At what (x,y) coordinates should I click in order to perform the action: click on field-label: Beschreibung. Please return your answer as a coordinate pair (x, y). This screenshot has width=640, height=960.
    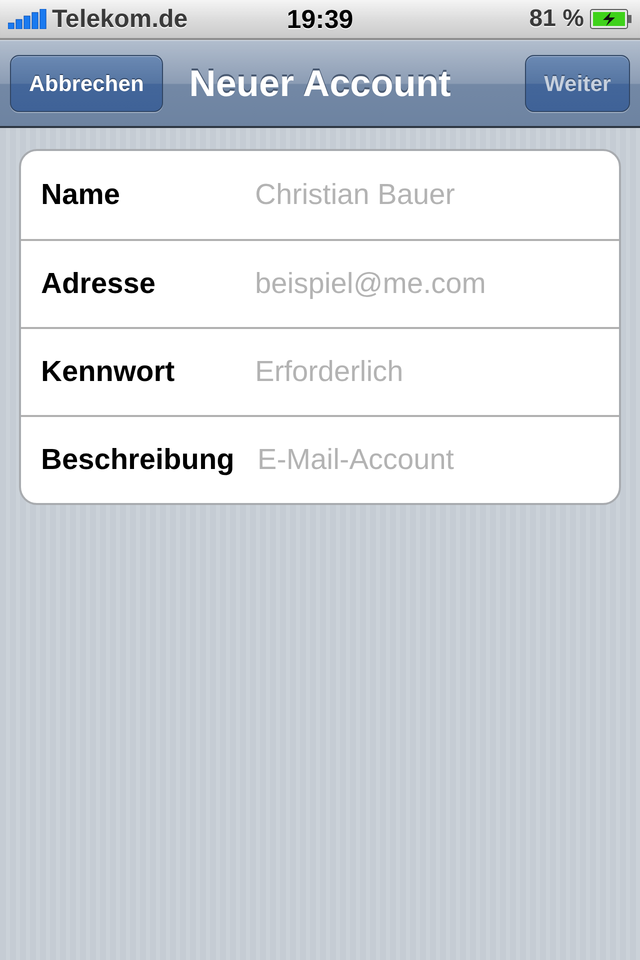
    Looking at the image, I should click on (137, 460).